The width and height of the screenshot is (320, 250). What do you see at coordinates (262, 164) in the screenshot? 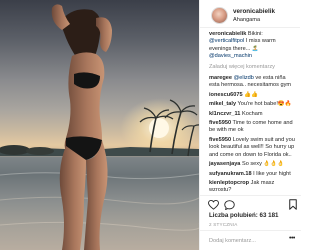
I see `comment-text: So sexy 👌👌👌` at bounding box center [262, 164].